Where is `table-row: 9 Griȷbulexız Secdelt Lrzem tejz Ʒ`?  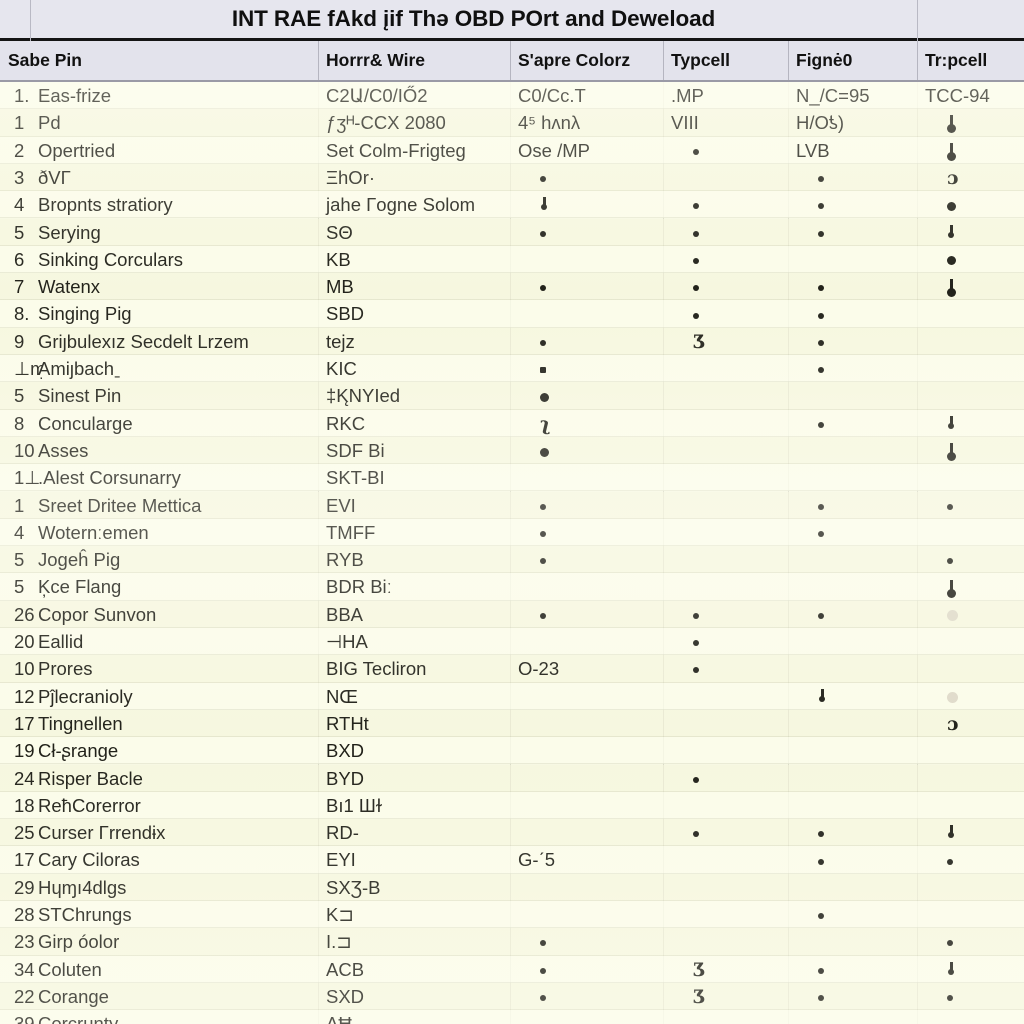
table-row: 9 Griȷbulexız Secdelt Lrzem tejz Ʒ is located at coordinates (512, 341).